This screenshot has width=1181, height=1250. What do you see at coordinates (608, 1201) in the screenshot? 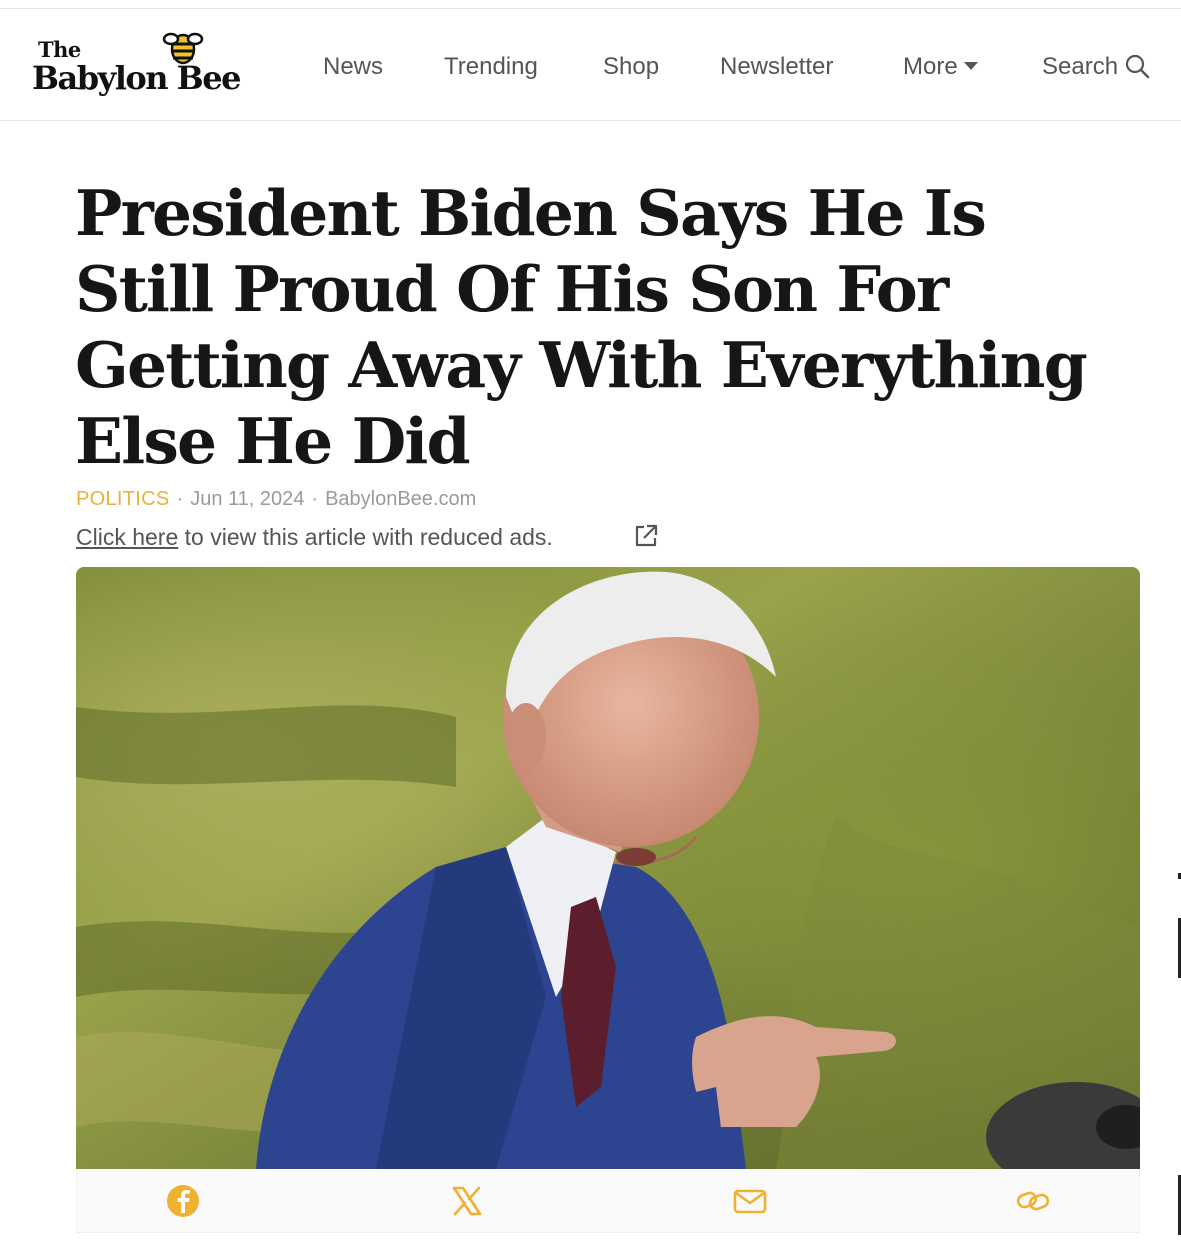
I see `share-bar` at bounding box center [608, 1201].